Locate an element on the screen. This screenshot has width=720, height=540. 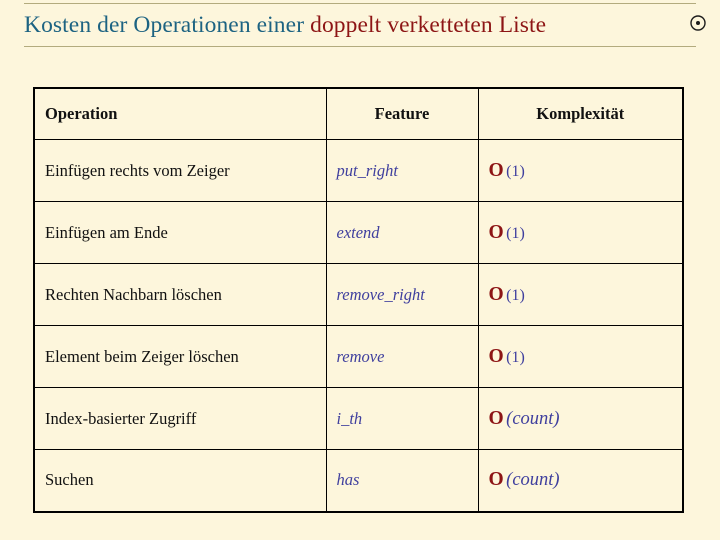
cell-feature: remove is located at coordinates (402, 356).